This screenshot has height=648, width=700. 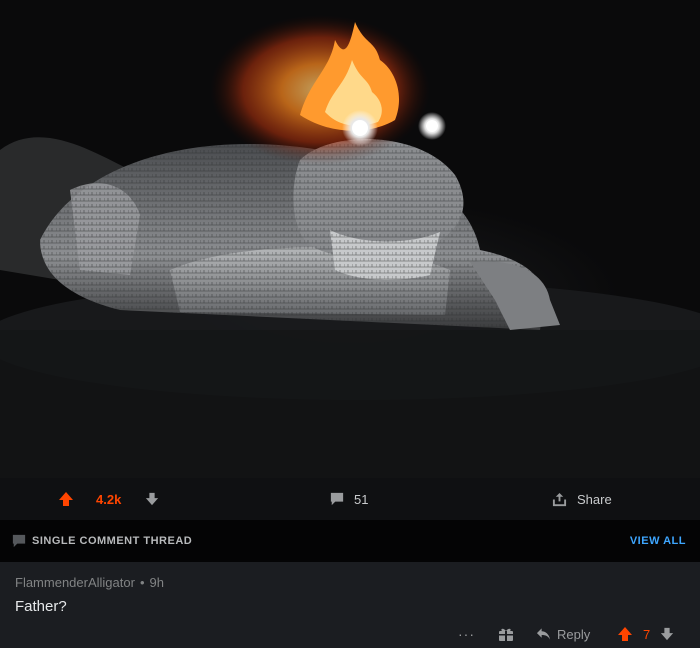 I want to click on comment-bubble-icon, so click(x=337, y=499).